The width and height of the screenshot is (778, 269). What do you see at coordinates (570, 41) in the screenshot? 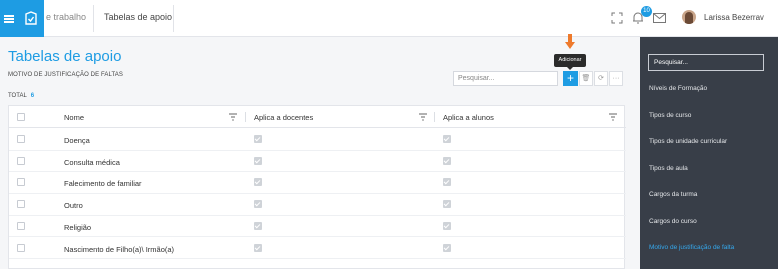
I see `arrow-down-icon` at bounding box center [570, 41].